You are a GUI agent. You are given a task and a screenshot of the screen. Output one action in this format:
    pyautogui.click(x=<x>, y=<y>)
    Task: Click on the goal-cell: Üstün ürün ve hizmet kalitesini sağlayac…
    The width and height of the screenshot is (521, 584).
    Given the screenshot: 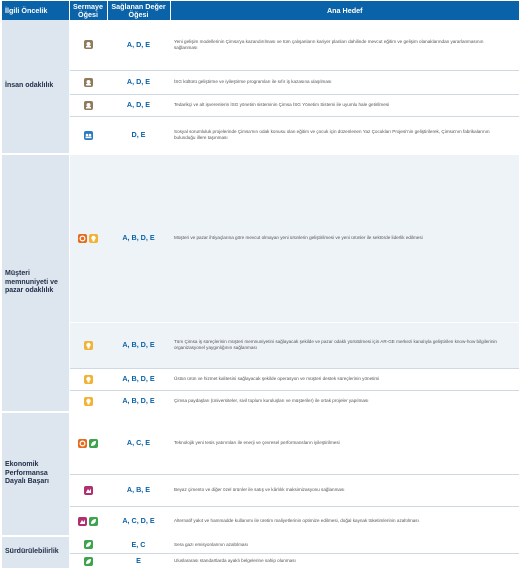 What is the action you would take?
    pyautogui.click(x=344, y=379)
    